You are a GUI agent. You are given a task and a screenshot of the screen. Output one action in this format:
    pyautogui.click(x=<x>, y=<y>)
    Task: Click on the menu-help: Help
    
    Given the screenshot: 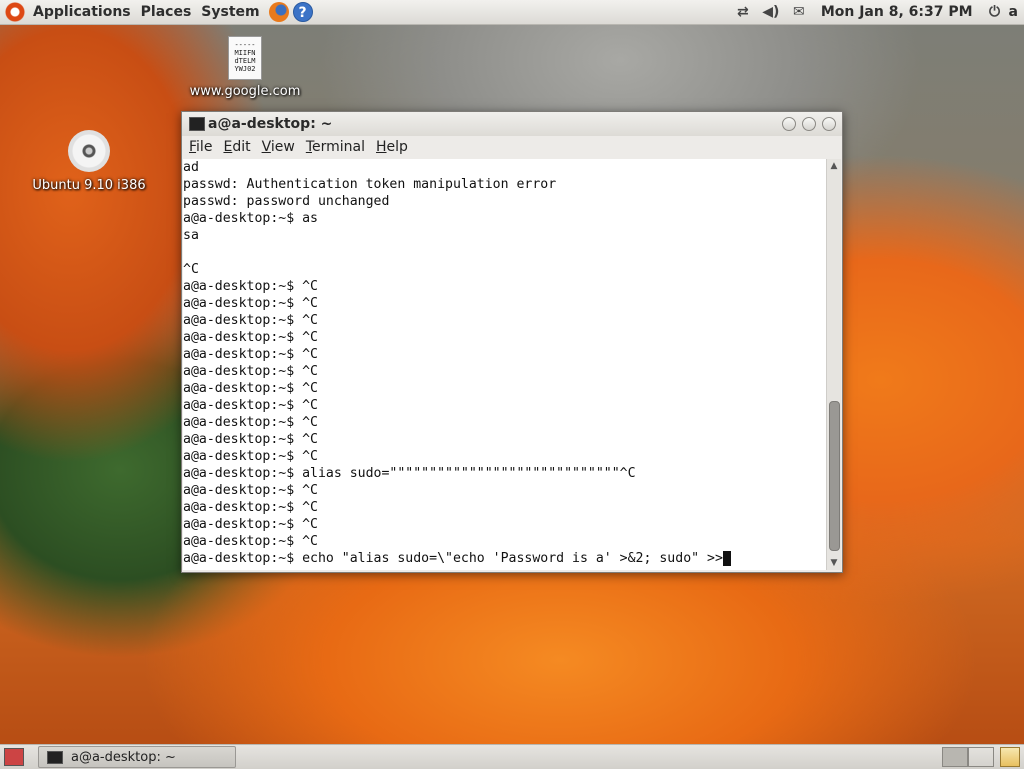 What is the action you would take?
    pyautogui.click(x=392, y=147)
    